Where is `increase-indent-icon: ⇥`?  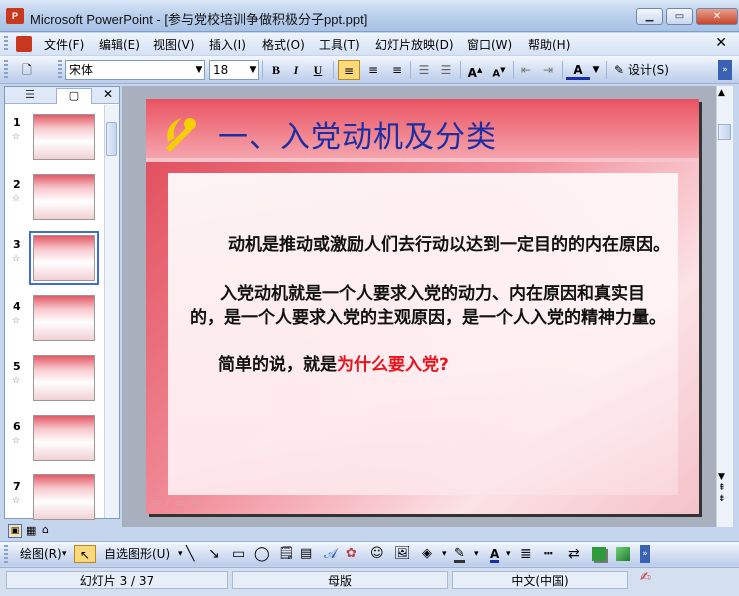
increase-indent-icon: ⇥ is located at coordinates (548, 70).